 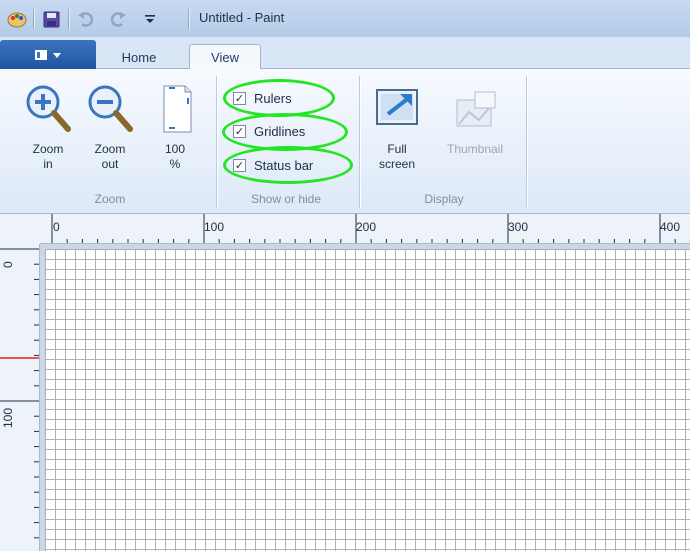 What do you see at coordinates (273, 98) in the screenshot?
I see `rulers-label: Rulers` at bounding box center [273, 98].